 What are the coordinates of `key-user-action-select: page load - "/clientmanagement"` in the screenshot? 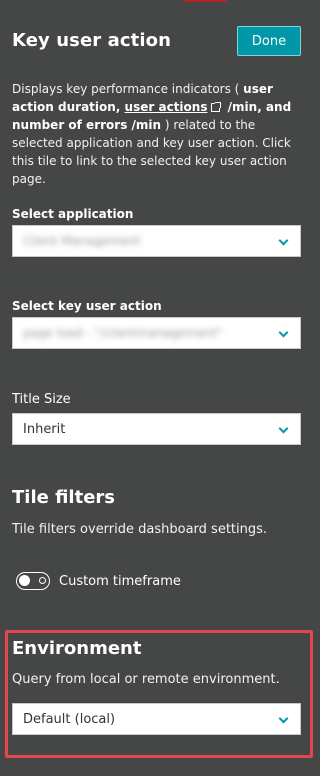 It's located at (156, 333).